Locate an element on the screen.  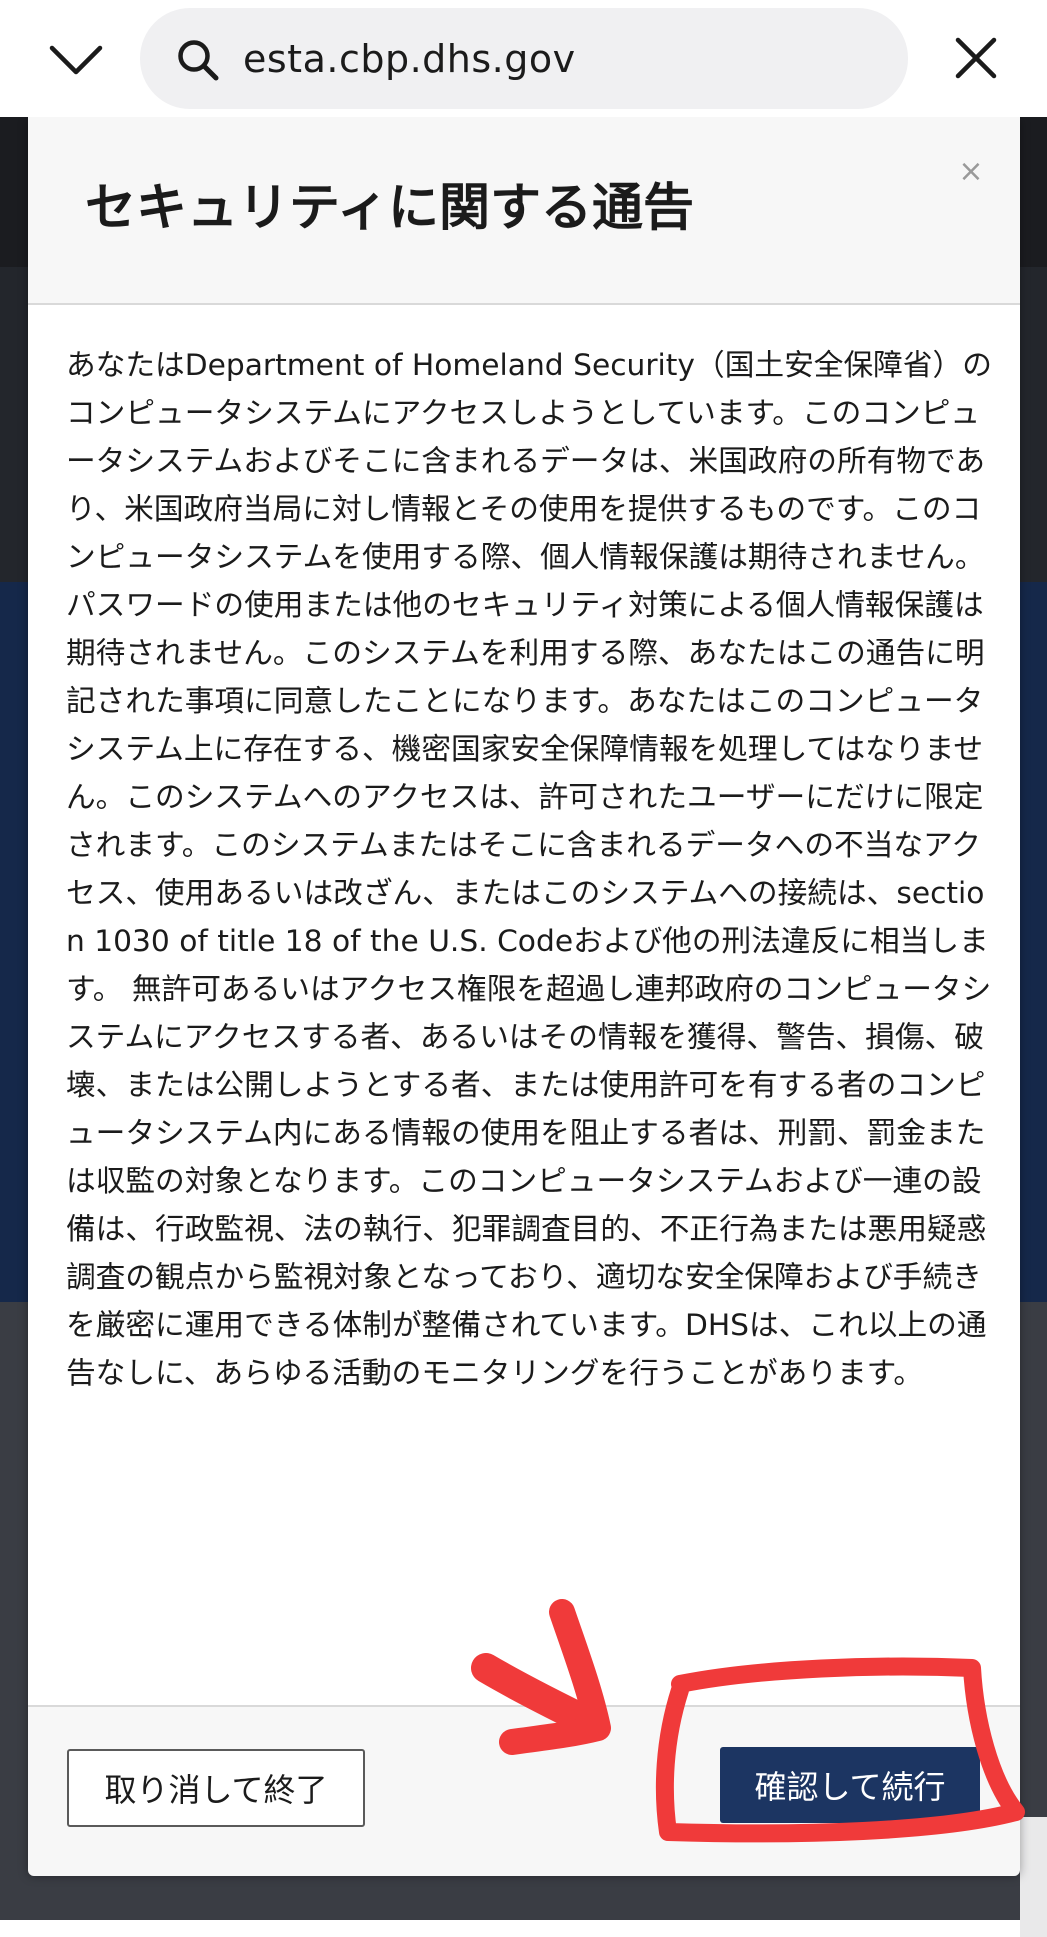
modal-header: セキュリティに関する通告 × is located at coordinates (524, 211).